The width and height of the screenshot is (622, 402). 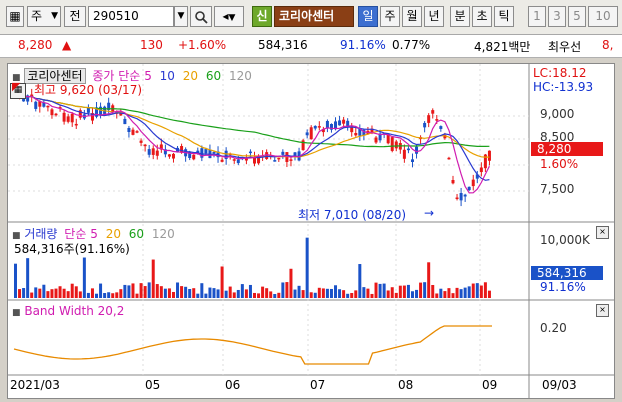 I want to click on x-tick-label: 07, so click(x=318, y=385).